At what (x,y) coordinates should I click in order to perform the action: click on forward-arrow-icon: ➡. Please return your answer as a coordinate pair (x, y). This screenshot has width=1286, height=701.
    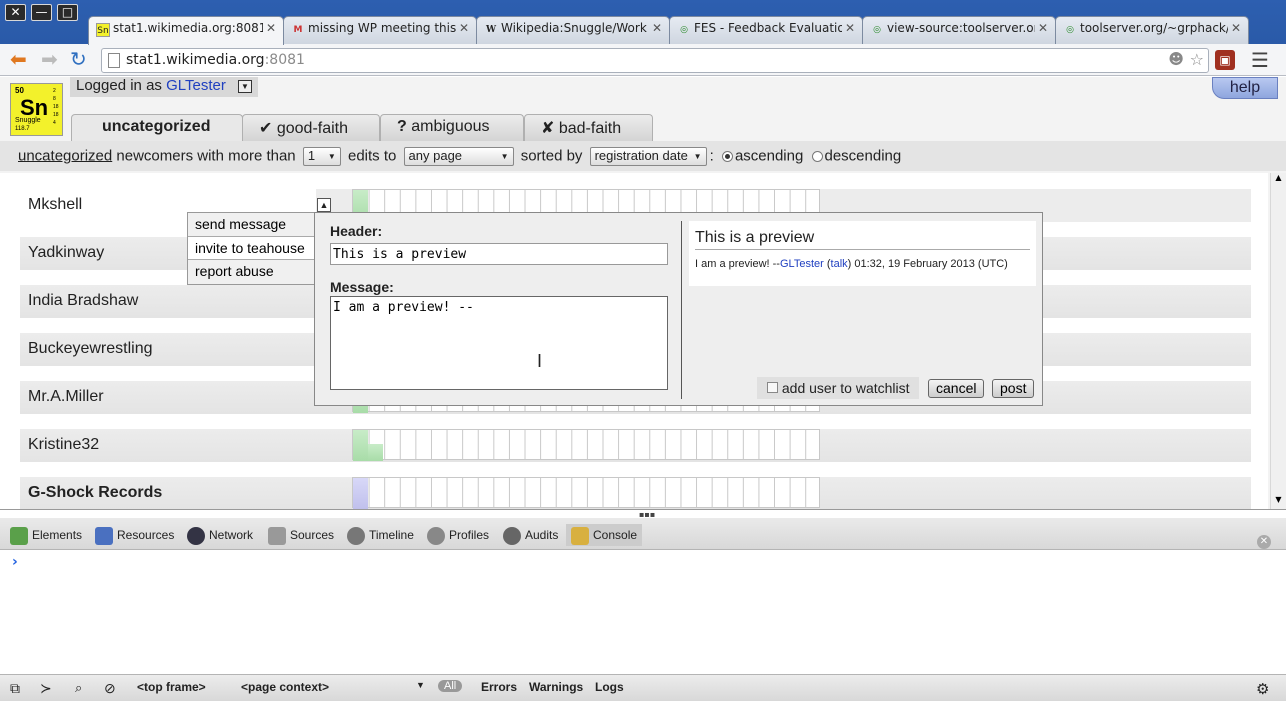
    Looking at the image, I should click on (49, 59).